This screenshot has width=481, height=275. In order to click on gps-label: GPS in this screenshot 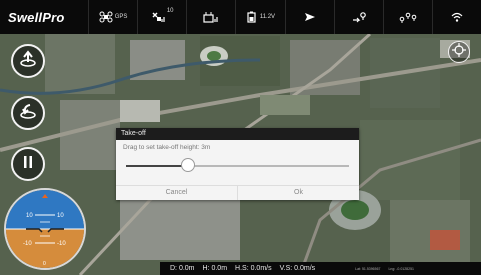, I will do `click(121, 17)`.